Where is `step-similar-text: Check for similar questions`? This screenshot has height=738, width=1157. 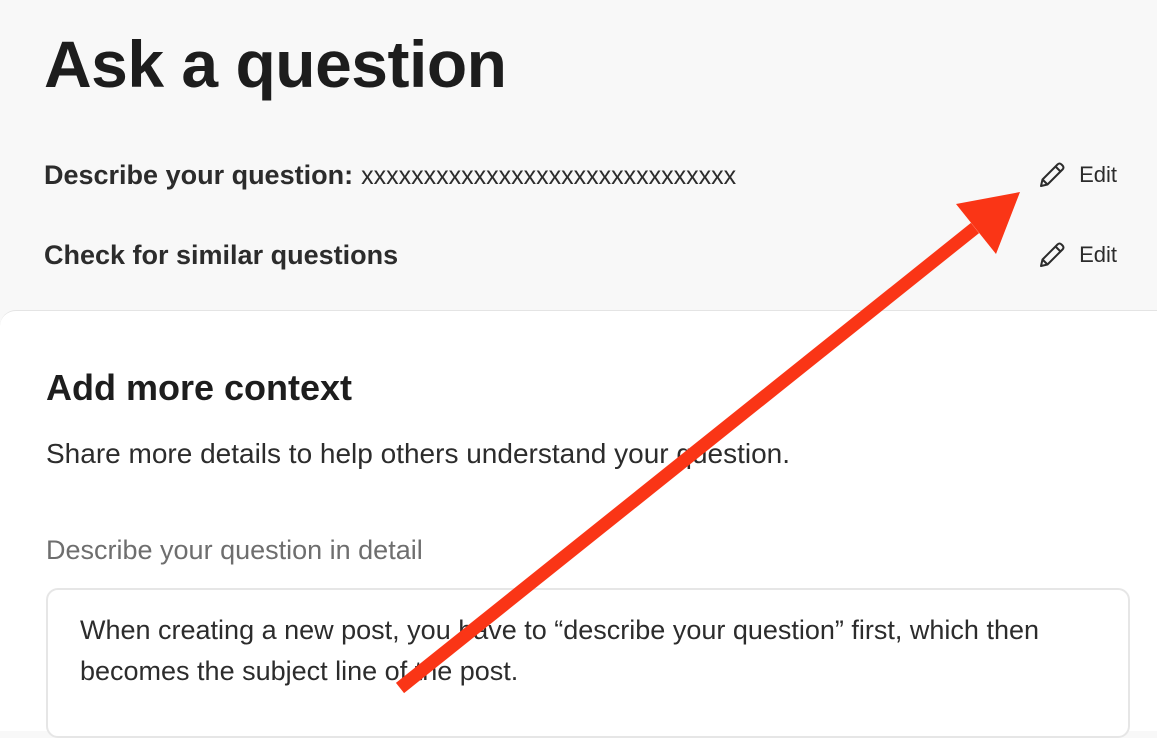 step-similar-text: Check for similar questions is located at coordinates (221, 255).